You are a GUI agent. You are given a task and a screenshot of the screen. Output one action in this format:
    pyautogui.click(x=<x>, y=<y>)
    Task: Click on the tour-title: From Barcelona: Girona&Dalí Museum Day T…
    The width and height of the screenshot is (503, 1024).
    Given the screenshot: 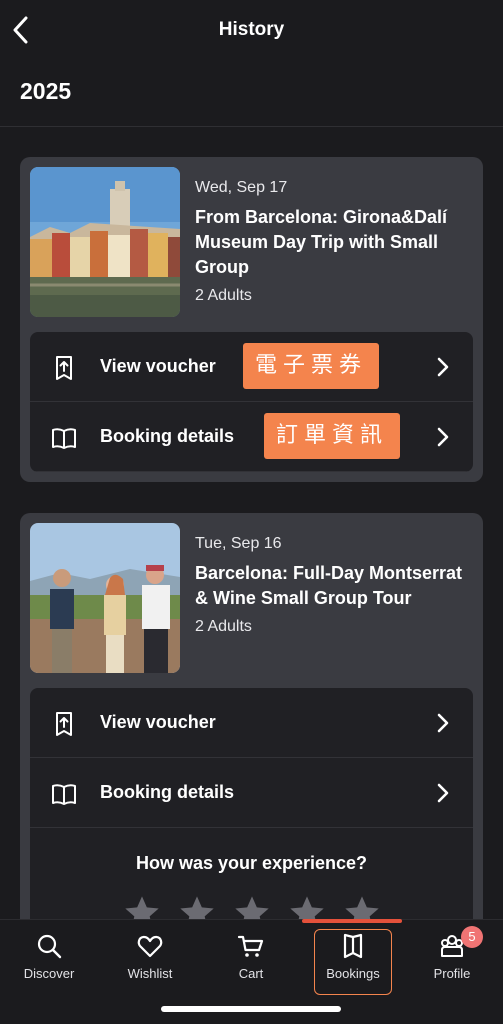 What is the action you would take?
    pyautogui.click(x=337, y=242)
    